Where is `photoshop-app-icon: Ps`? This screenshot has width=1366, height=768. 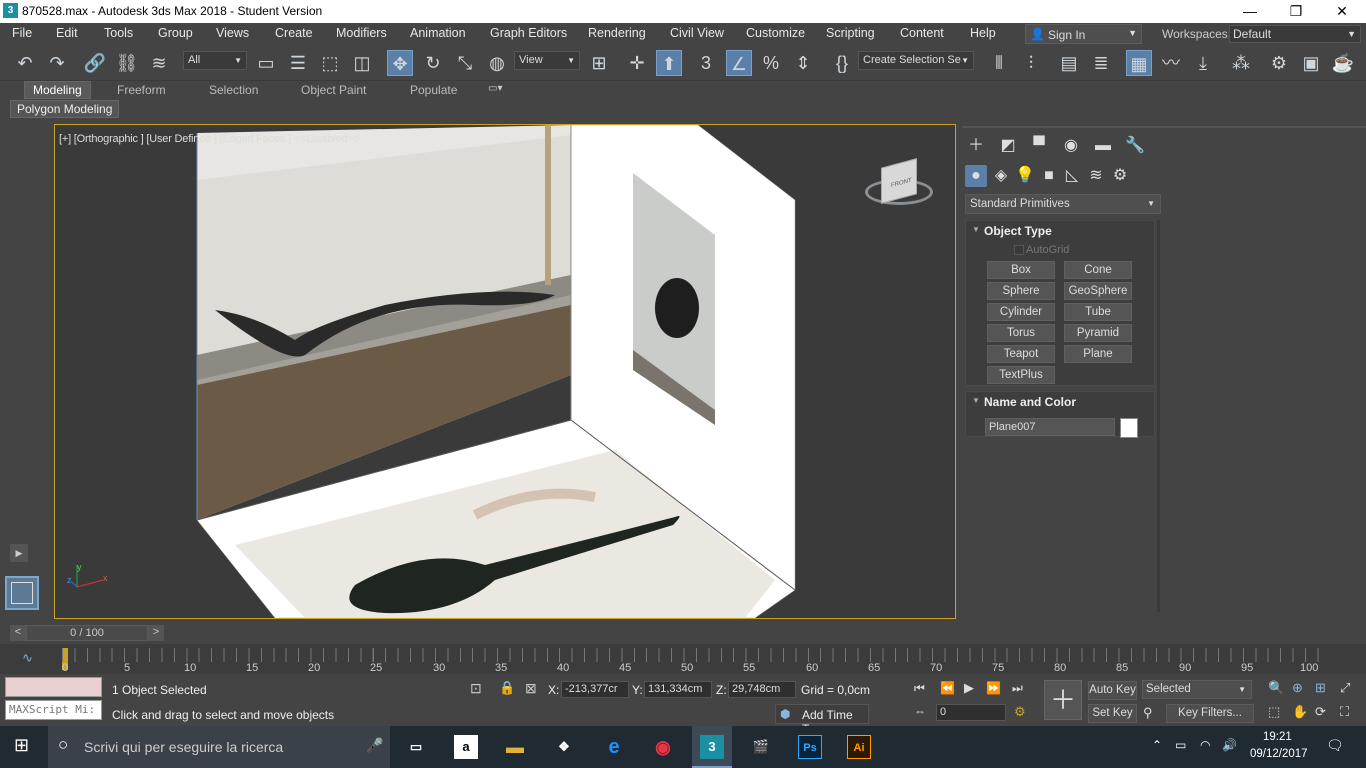 photoshop-app-icon: Ps is located at coordinates (810, 747).